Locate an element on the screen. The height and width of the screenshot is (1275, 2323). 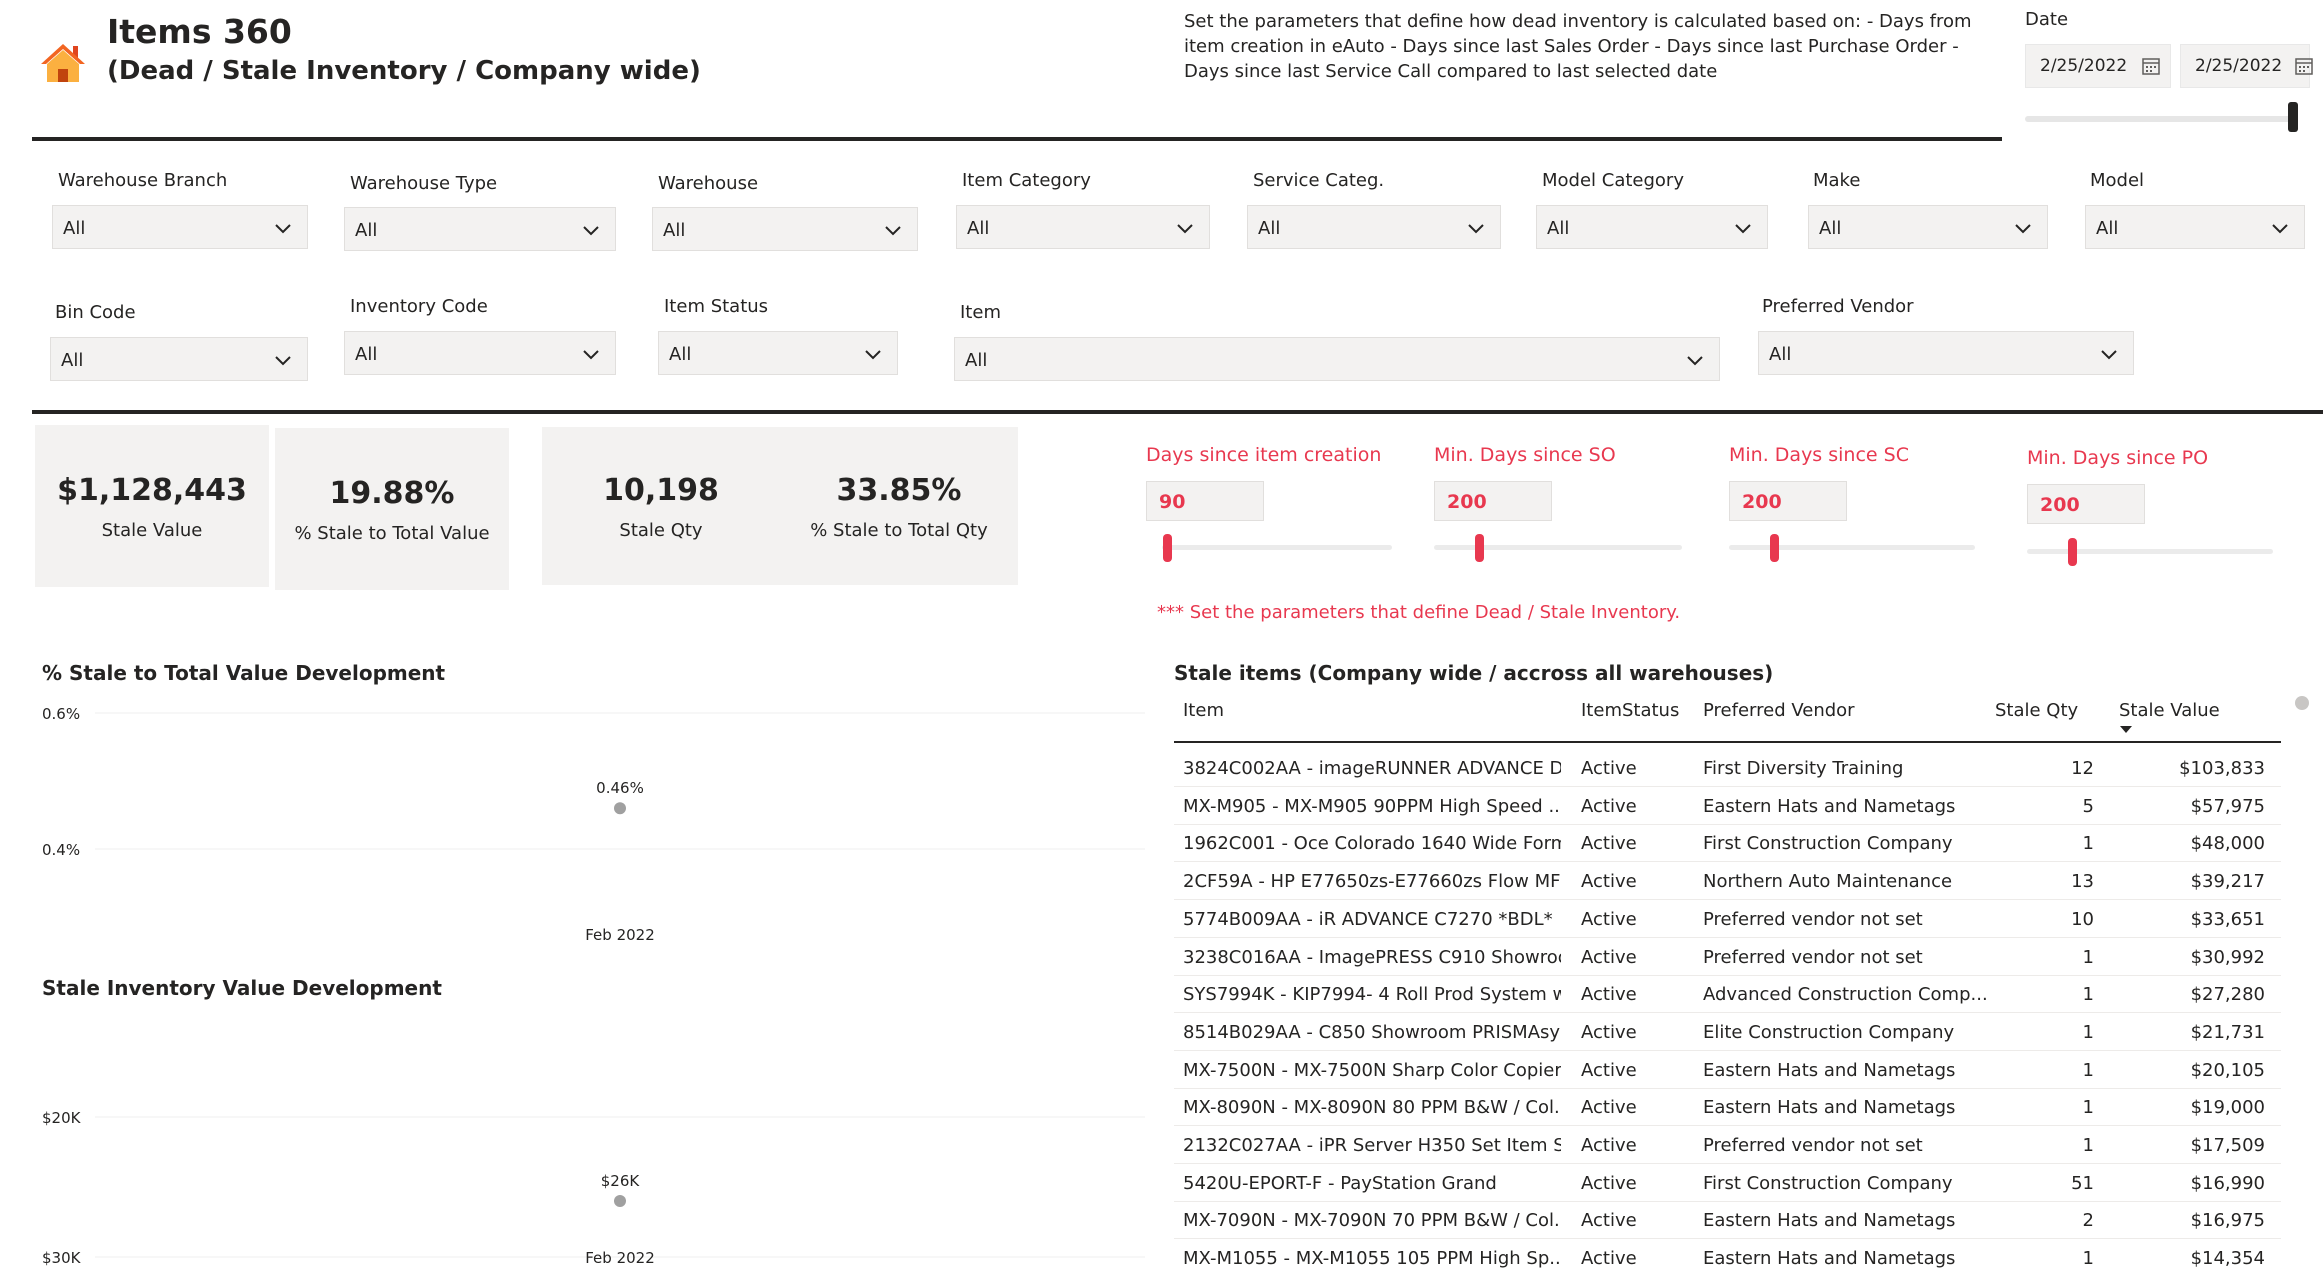
days-since-creation-slider-handle is located at coordinates (1167, 548).